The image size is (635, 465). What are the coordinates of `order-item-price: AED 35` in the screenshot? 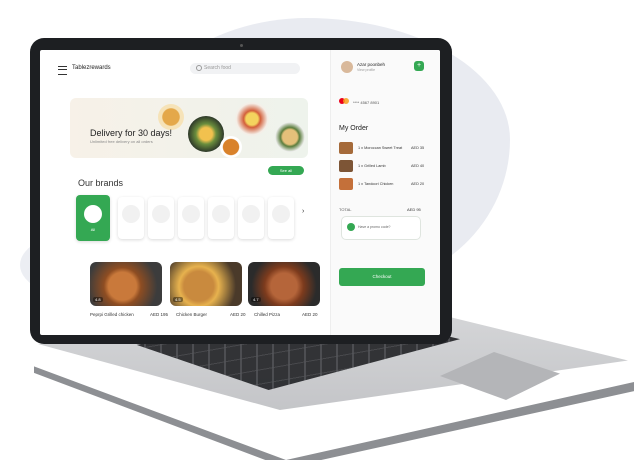 It's located at (418, 148).